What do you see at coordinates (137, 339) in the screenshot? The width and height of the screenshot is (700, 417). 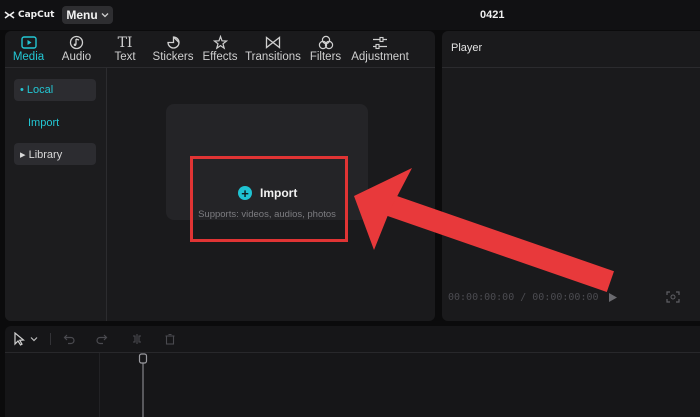 I see `split-icon` at bounding box center [137, 339].